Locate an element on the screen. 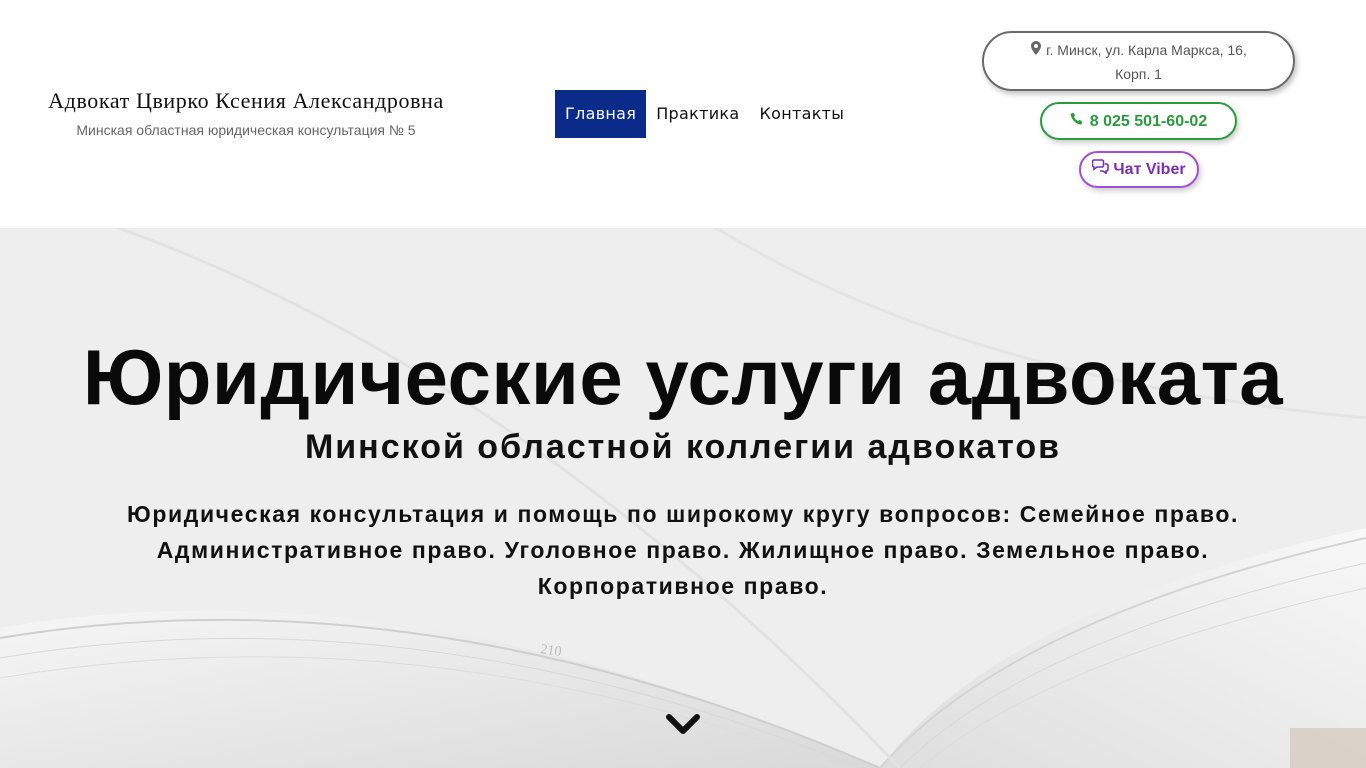 The height and width of the screenshot is (768, 1366). hero-title: Юридические услуги адвоката is located at coordinates (683, 377).